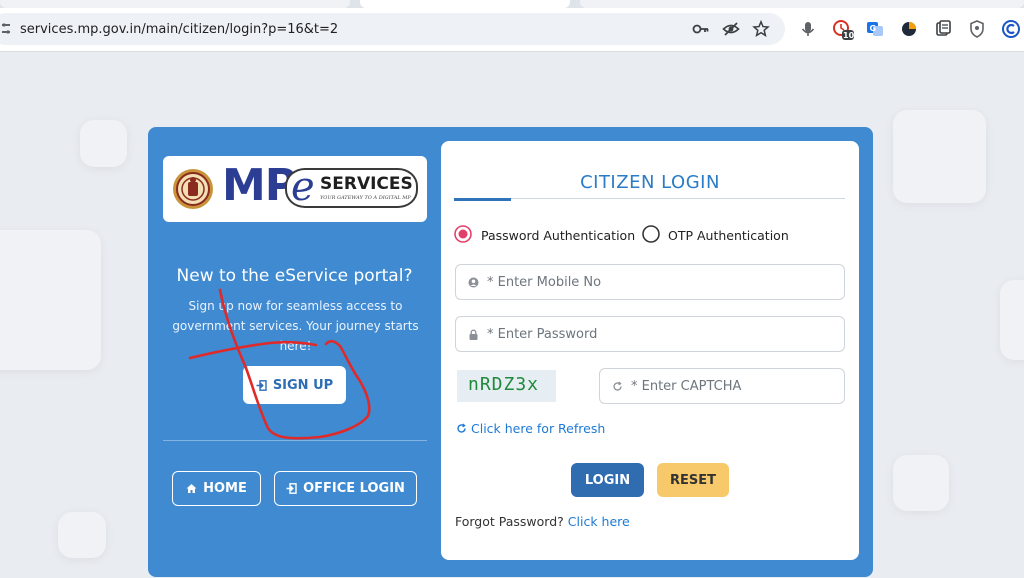  I want to click on mp-emblem-icon, so click(193, 189).